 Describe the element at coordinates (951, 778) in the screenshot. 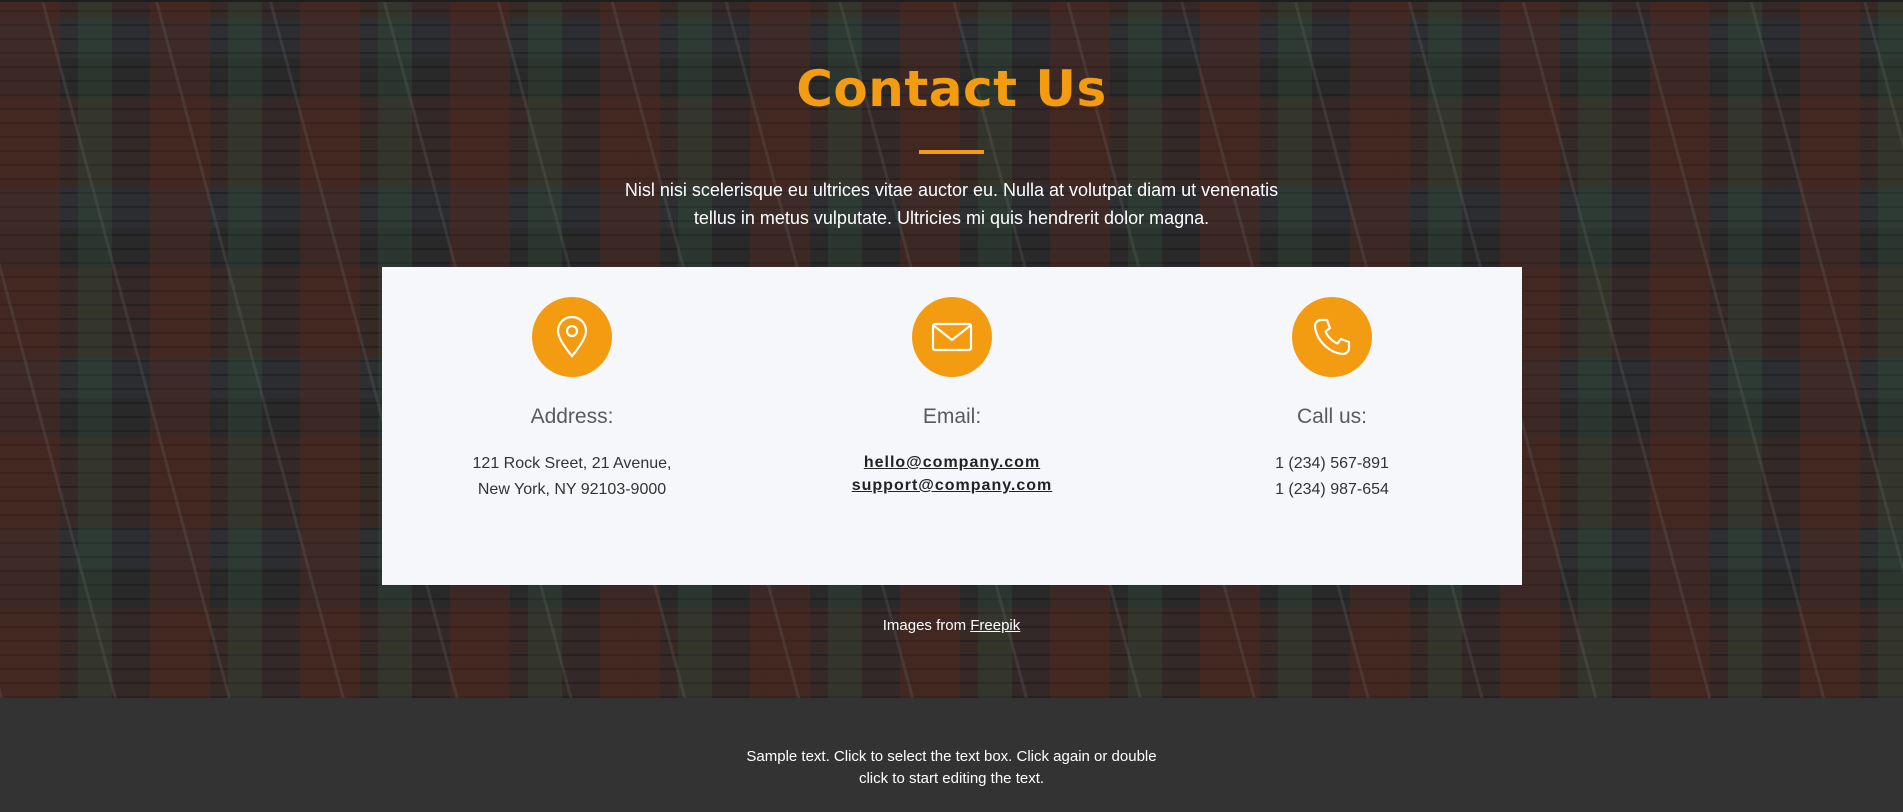

I see `footer-line: click to start editing the text.` at that location.